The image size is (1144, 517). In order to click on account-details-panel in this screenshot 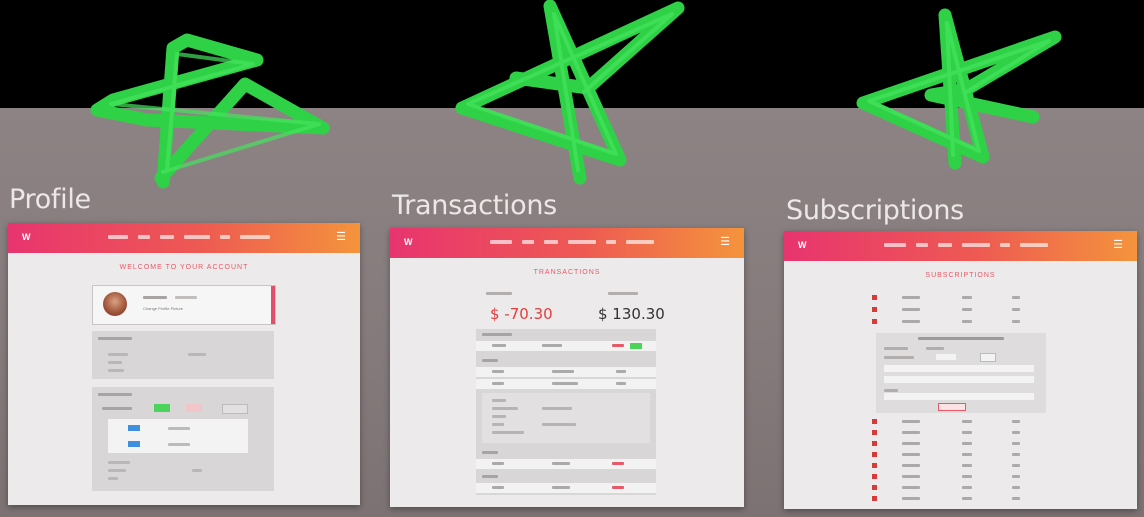, I will do `click(183, 355)`.